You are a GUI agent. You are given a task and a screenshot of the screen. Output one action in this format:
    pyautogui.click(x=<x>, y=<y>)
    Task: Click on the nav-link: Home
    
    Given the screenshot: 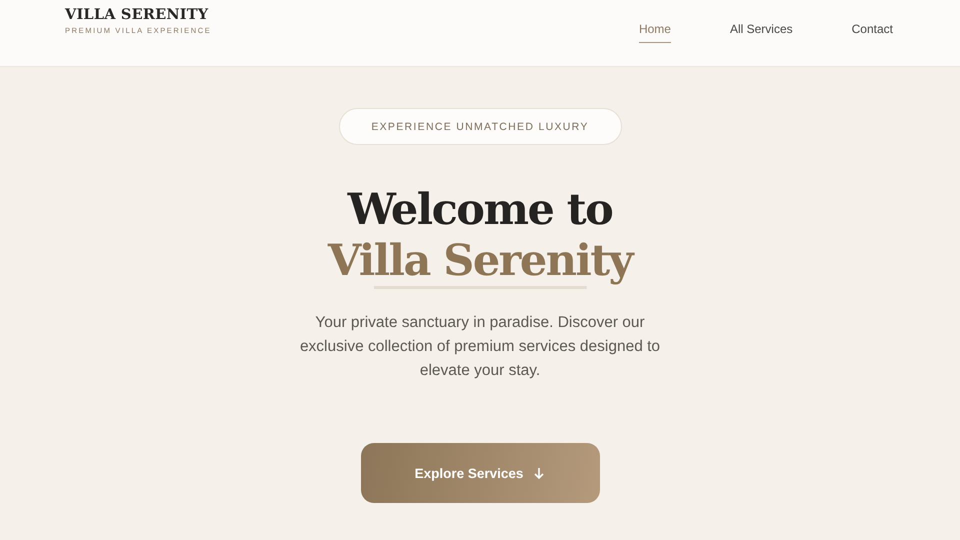 What is the action you would take?
    pyautogui.click(x=654, y=32)
    